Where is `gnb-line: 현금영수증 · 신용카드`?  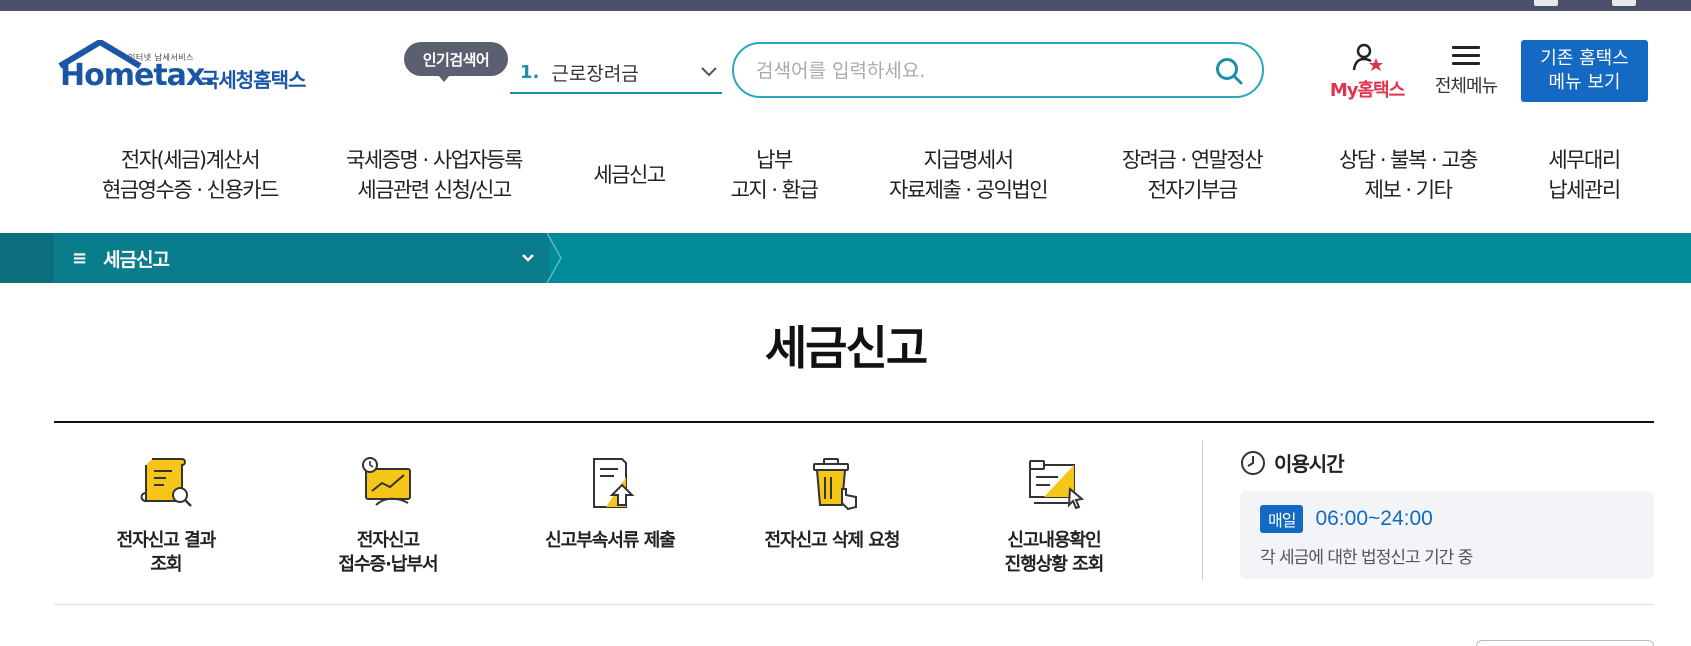 gnb-line: 현금영수증 · 신용카드 is located at coordinates (190, 190).